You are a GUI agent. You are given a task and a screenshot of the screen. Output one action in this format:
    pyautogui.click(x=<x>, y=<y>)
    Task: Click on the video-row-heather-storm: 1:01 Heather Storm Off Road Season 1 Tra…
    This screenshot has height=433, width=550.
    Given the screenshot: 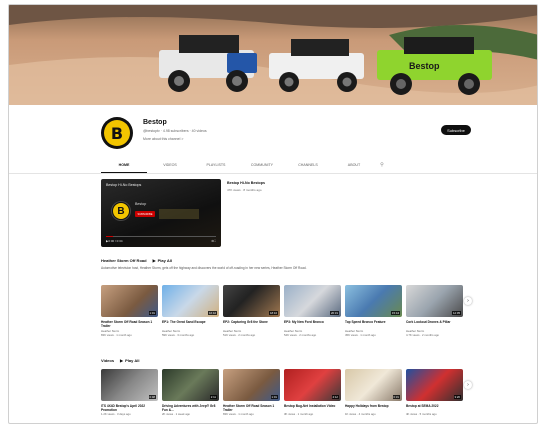 What is the action you would take?
    pyautogui.click(x=301, y=311)
    